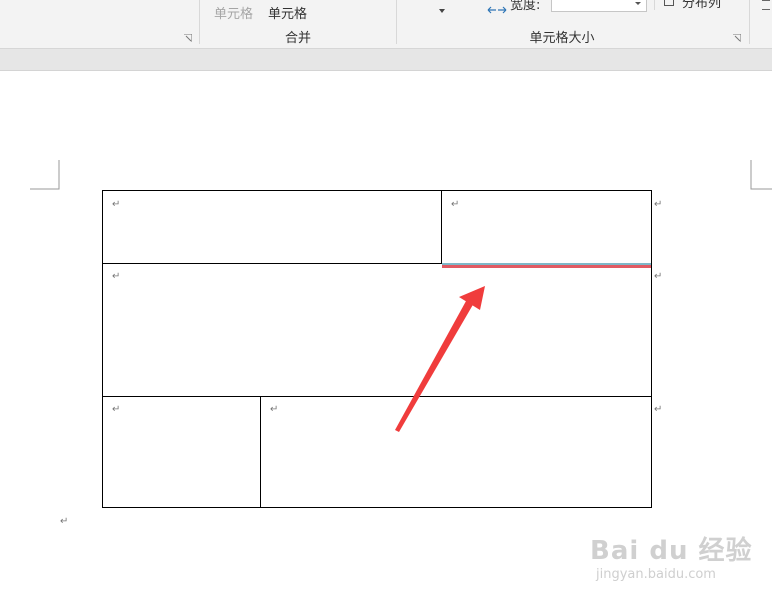 The image size is (772, 601). Describe the element at coordinates (377, 507) in the screenshot. I see `table-border-bottom` at that location.